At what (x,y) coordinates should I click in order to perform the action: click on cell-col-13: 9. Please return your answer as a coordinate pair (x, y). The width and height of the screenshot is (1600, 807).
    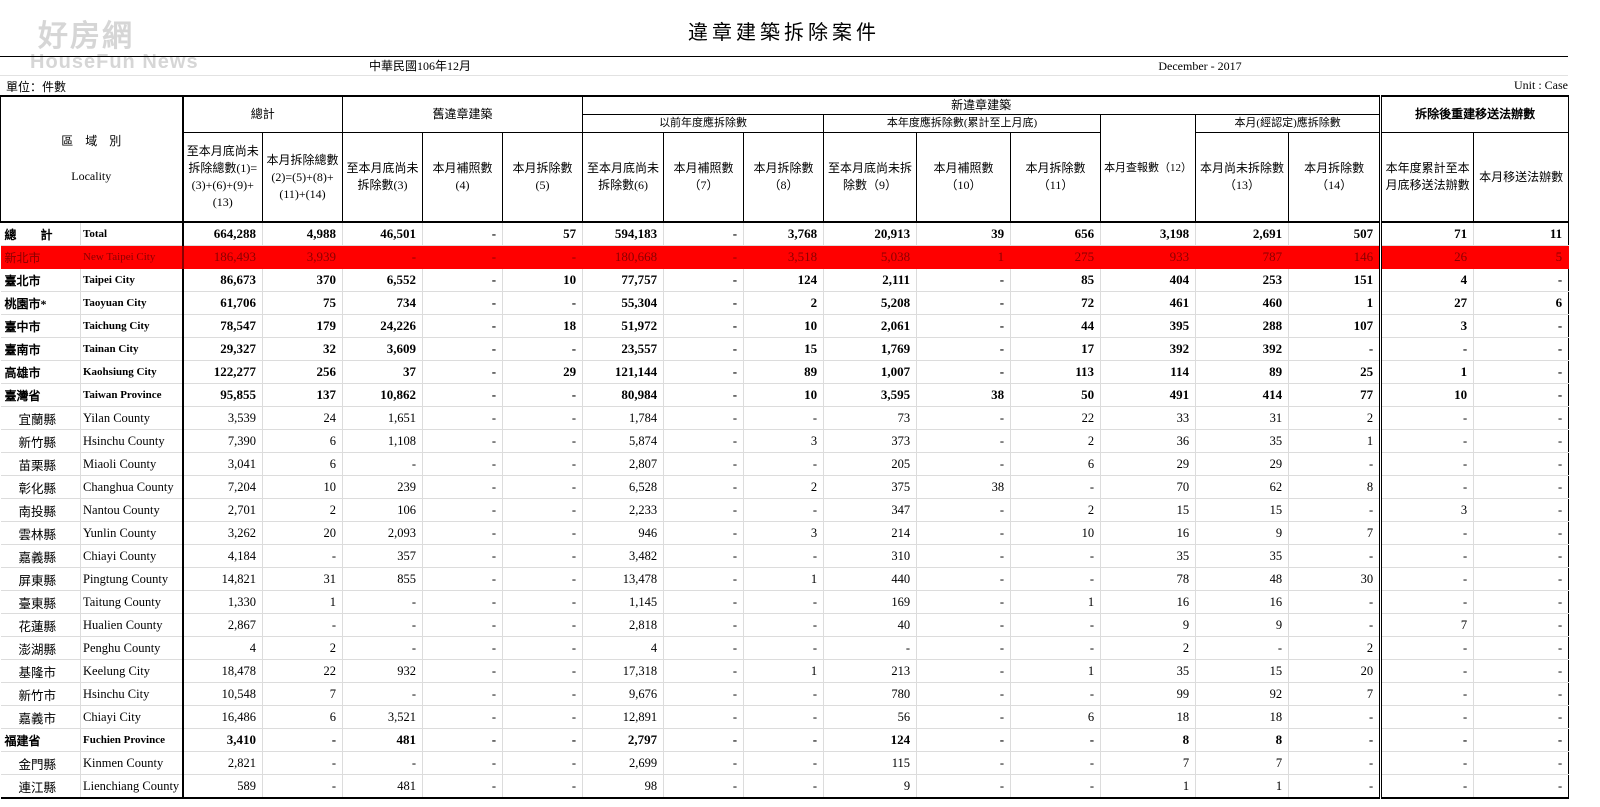
    Looking at the image, I should click on (1242, 533).